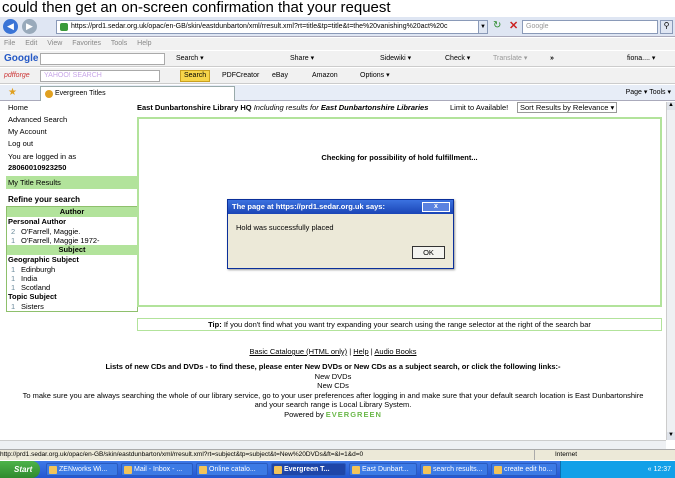 The height and width of the screenshot is (478, 675). Describe the element at coordinates (37, 221) in the screenshot. I see `facet-personal-author: Personal Author` at that location.